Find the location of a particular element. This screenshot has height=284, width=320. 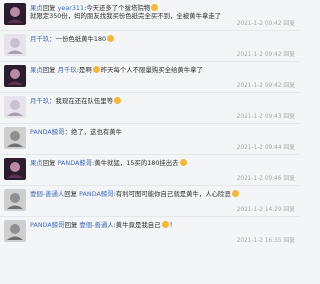

timestamp-reply: 2021-1-2 14:29 回复 is located at coordinates (266, 208).